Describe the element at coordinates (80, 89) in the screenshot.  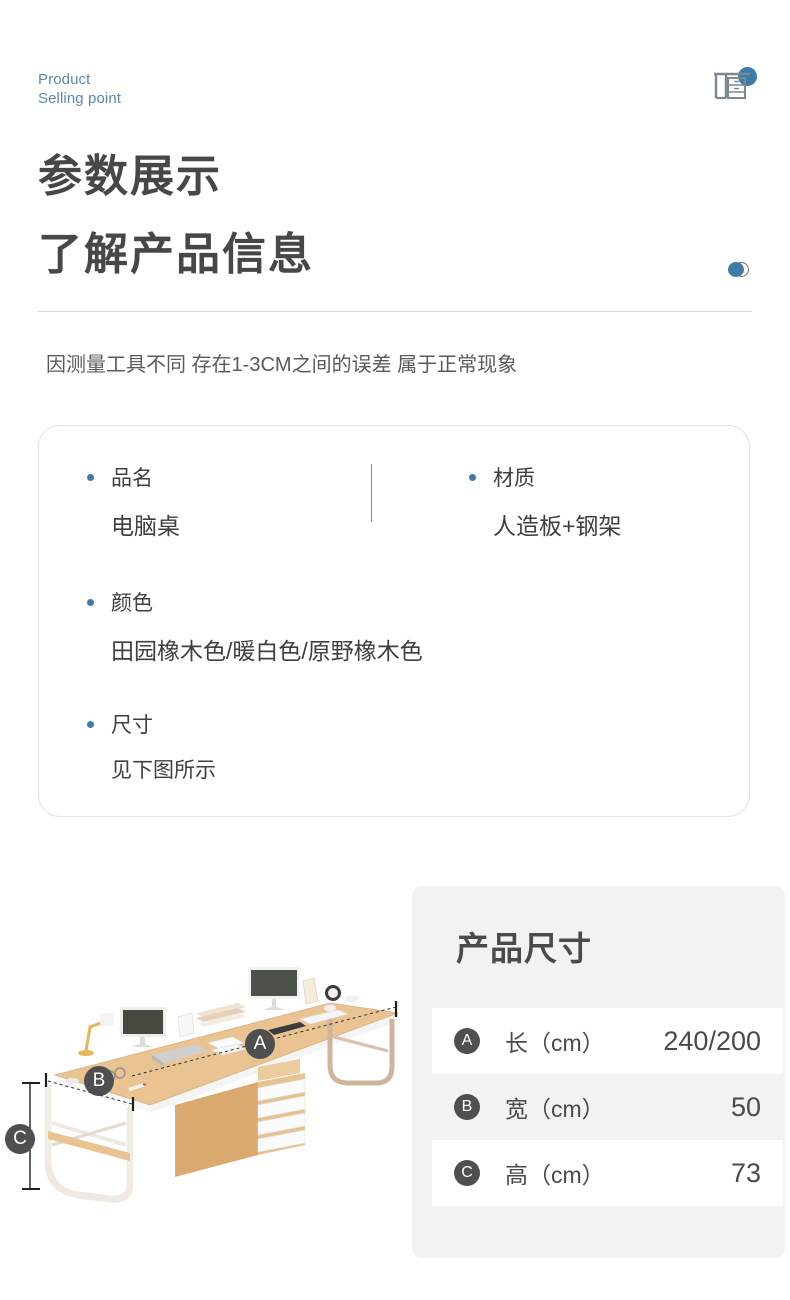
I see `eyebrow-label: Product Selling point` at that location.